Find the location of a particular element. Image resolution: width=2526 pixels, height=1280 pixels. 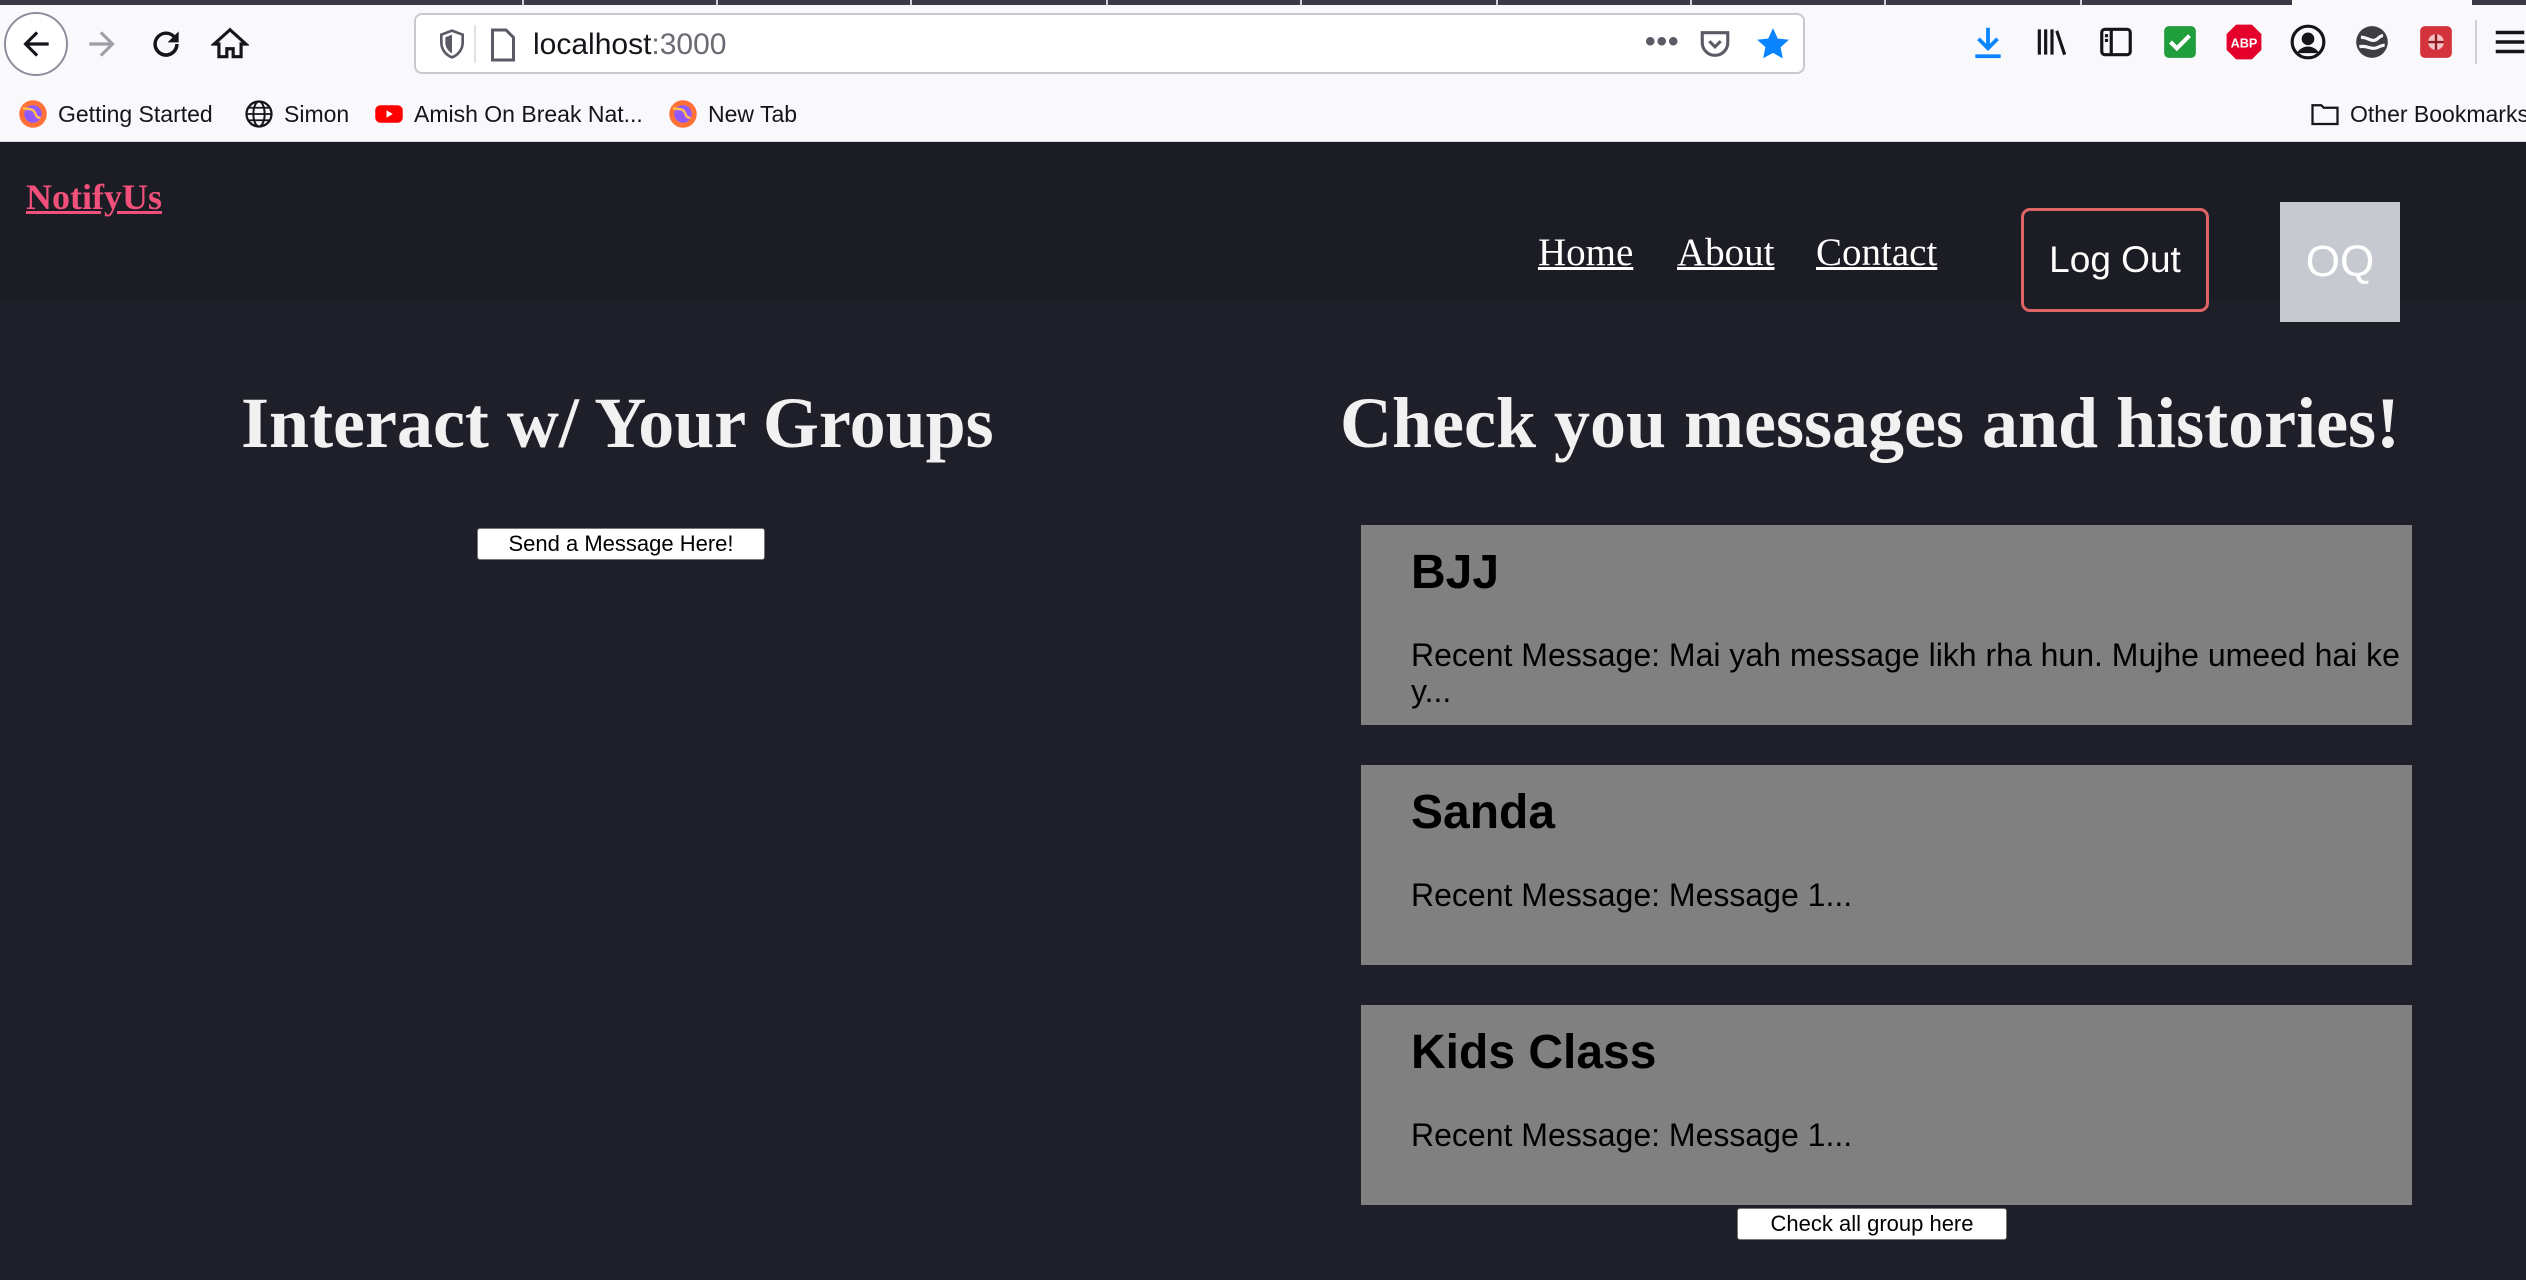

forward-button is located at coordinates (102, 44).